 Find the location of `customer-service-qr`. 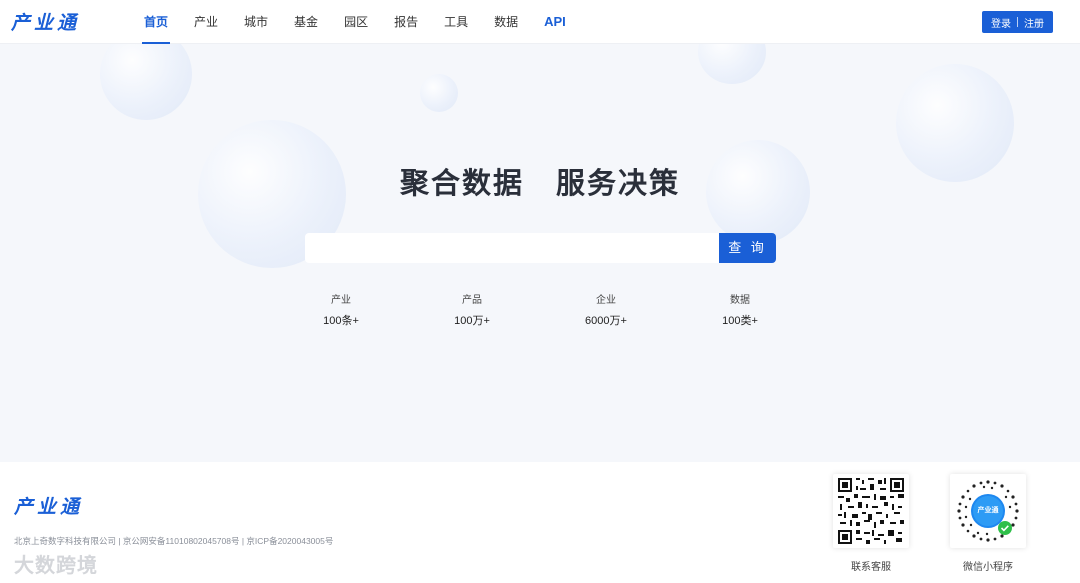

customer-service-qr is located at coordinates (871, 511).